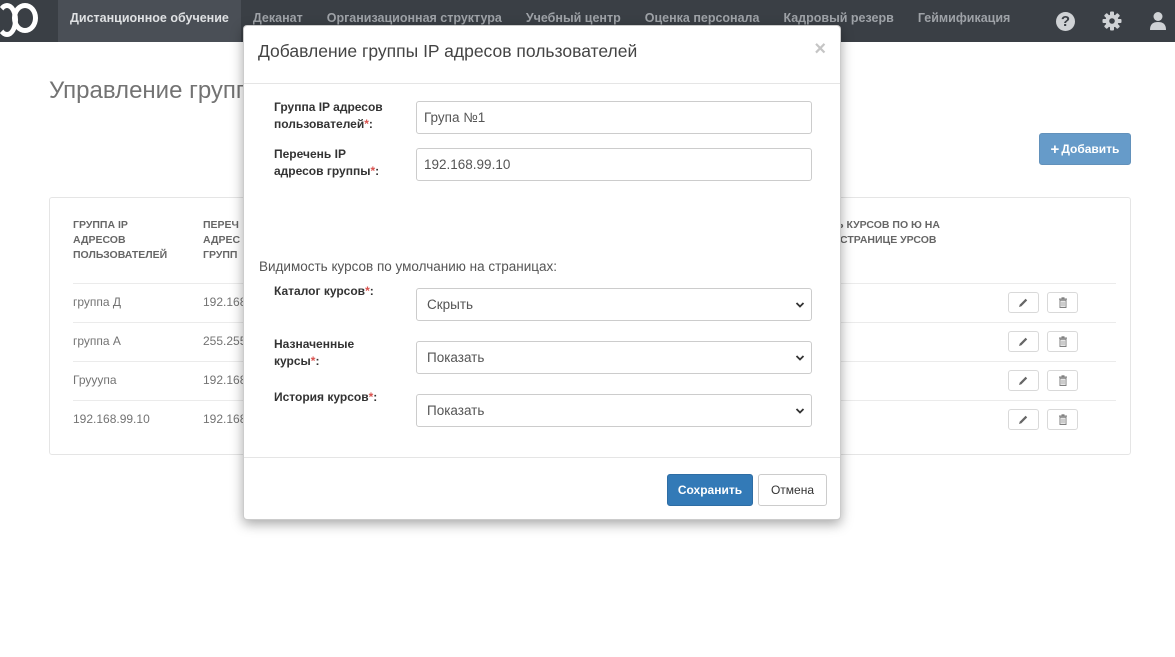  Describe the element at coordinates (339, 116) in the screenshot. I see `group-name-label: Группа IP адресов пользователей*:` at that location.